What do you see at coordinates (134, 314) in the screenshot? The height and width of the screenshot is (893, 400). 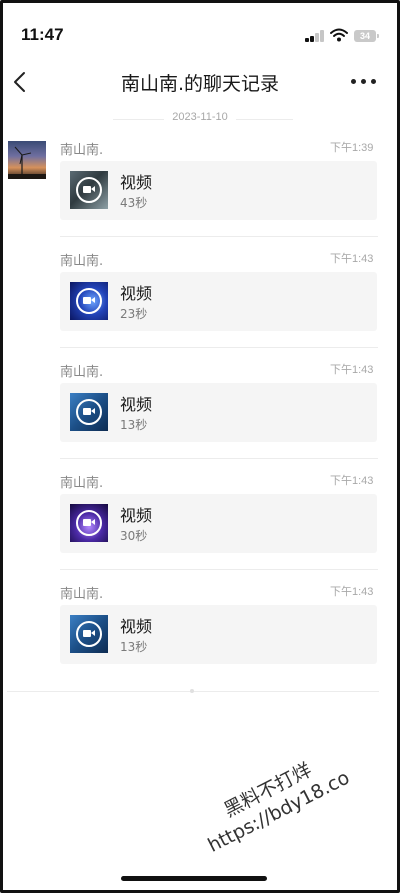 I see `video-duration: 23秒` at bounding box center [134, 314].